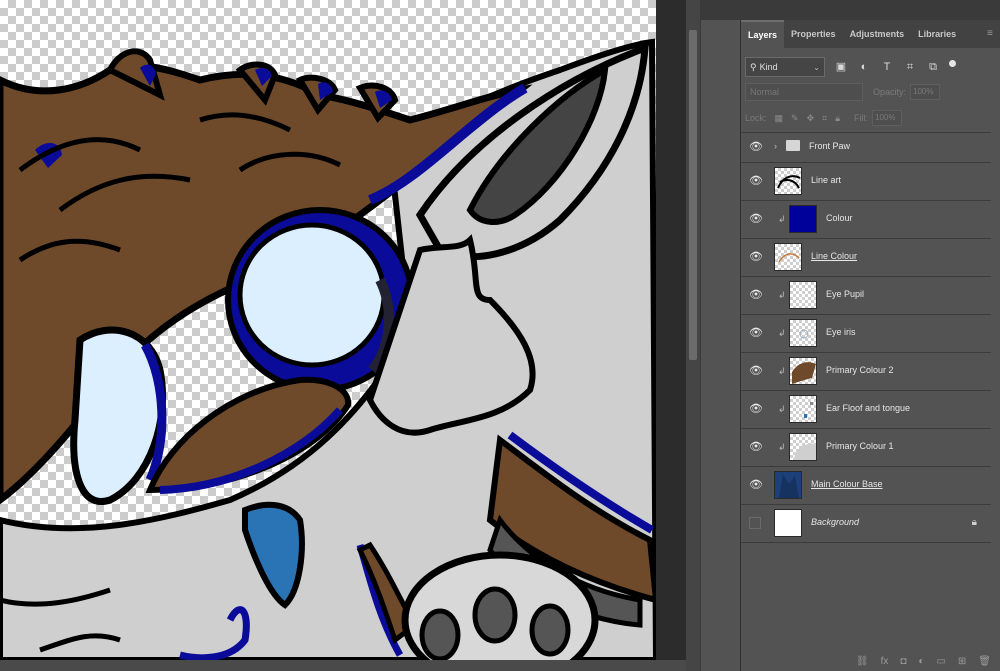  What do you see at coordinates (866, 296) in the screenshot?
I see `layer-row-eye-pupil: 👁︎ ↲ Eye Pupil` at bounding box center [866, 296].